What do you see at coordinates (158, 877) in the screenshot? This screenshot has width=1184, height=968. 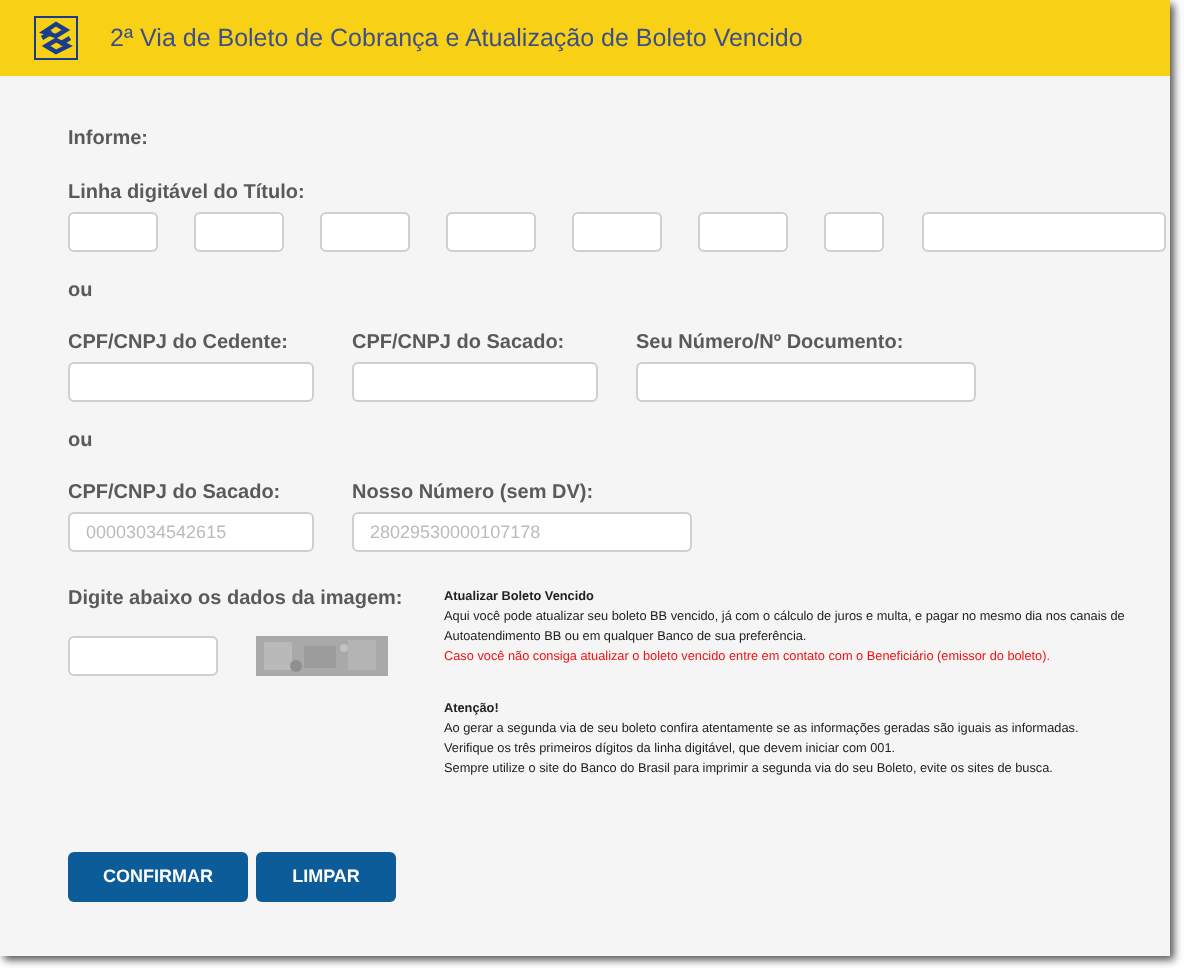 I see `action-button: CONFIRMAR` at bounding box center [158, 877].